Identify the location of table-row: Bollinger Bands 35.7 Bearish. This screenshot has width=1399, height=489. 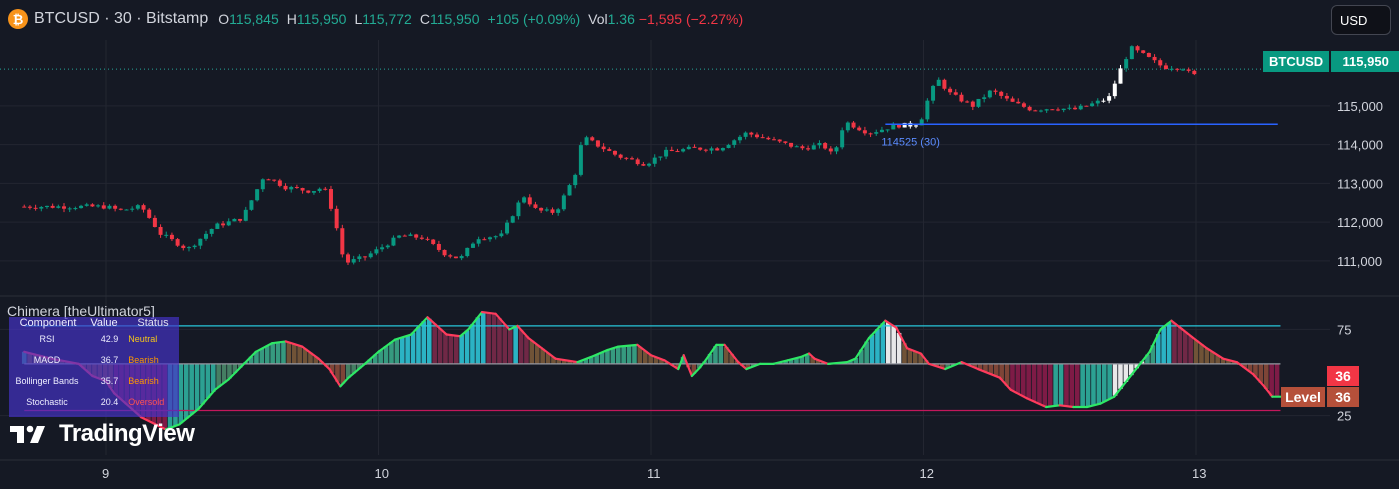
(94, 380).